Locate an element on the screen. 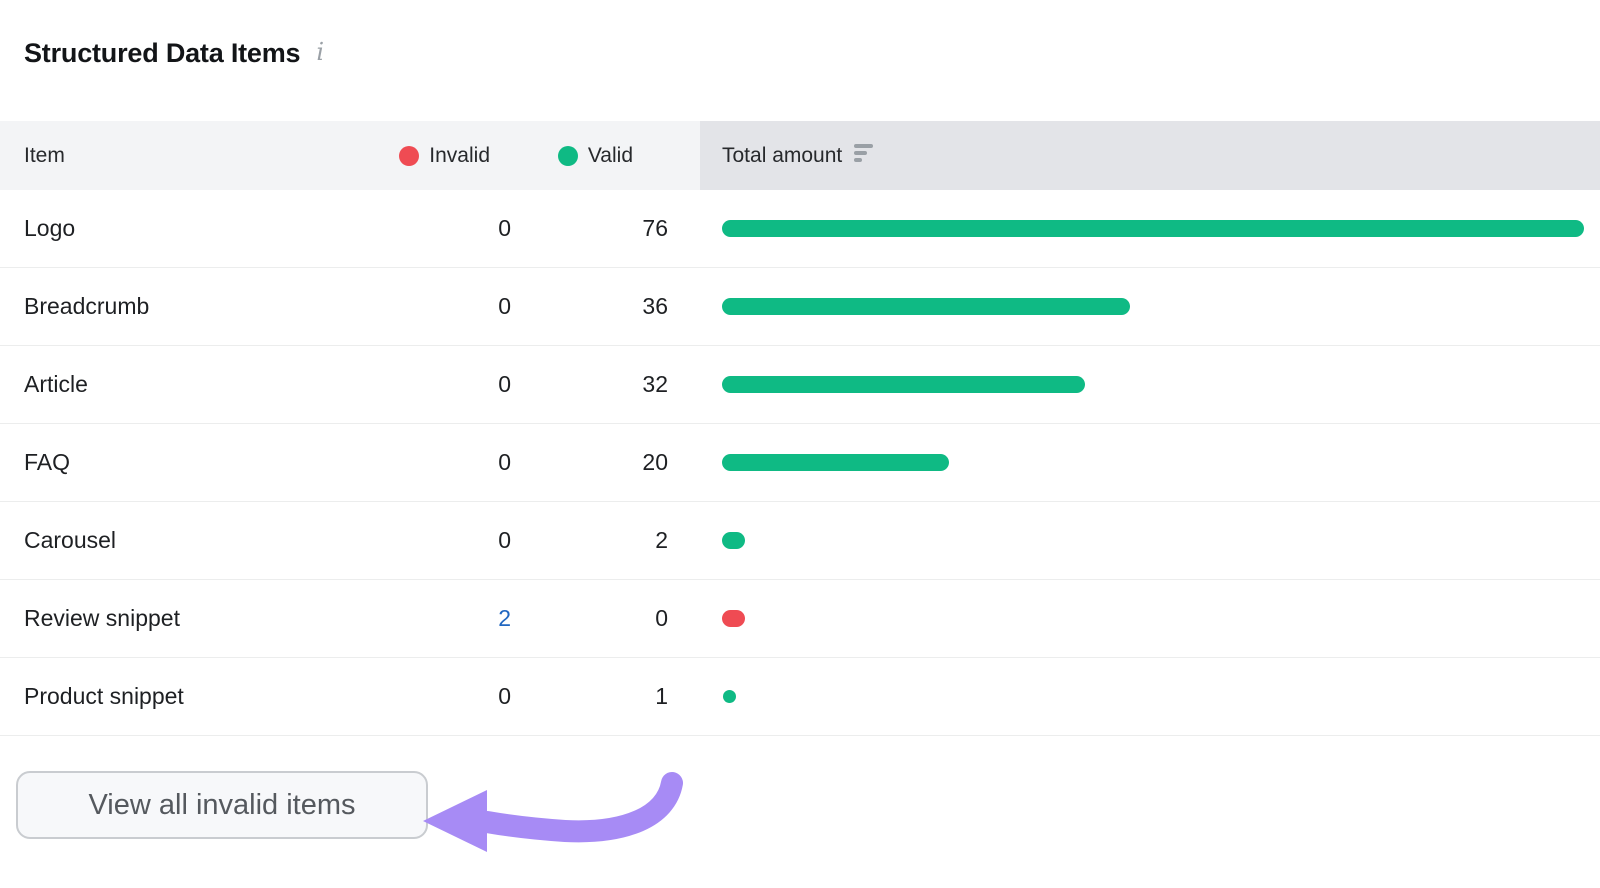  view-all-invalid-items-button: View all invalid items is located at coordinates (222, 805).